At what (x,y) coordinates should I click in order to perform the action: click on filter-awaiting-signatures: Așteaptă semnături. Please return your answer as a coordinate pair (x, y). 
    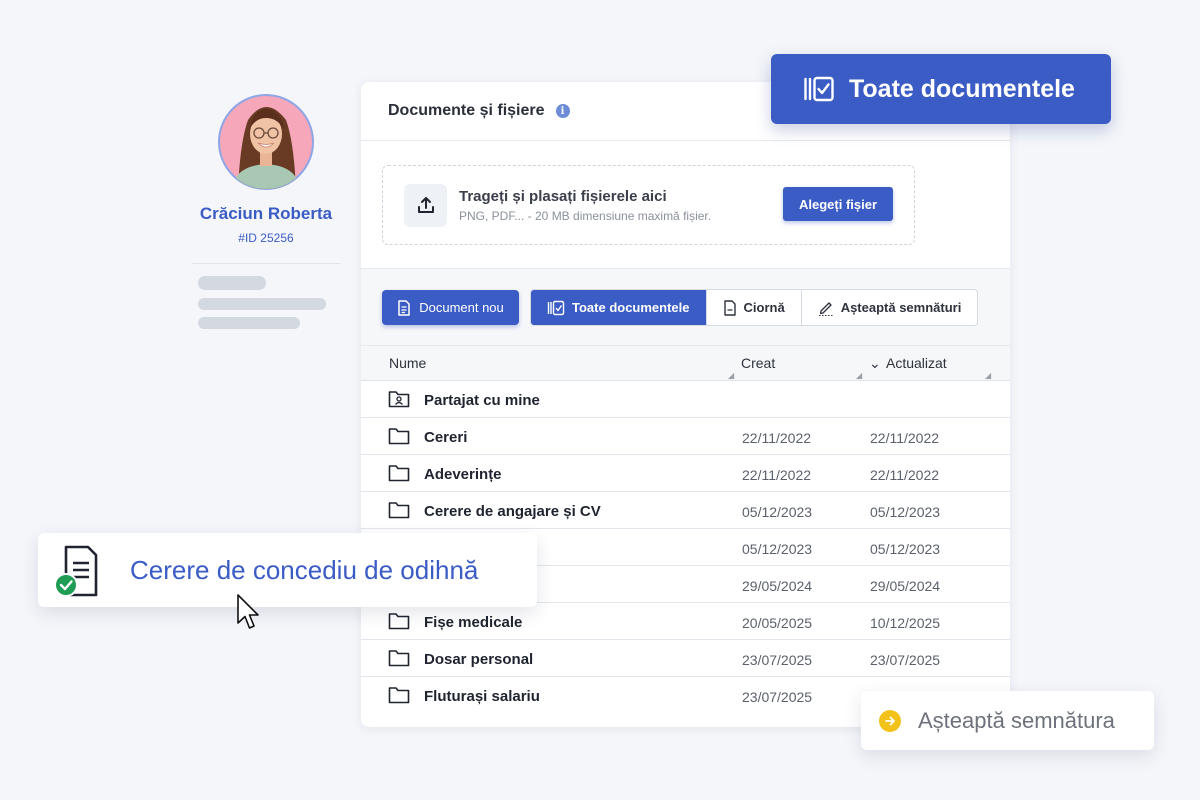
    Looking at the image, I should click on (889, 307).